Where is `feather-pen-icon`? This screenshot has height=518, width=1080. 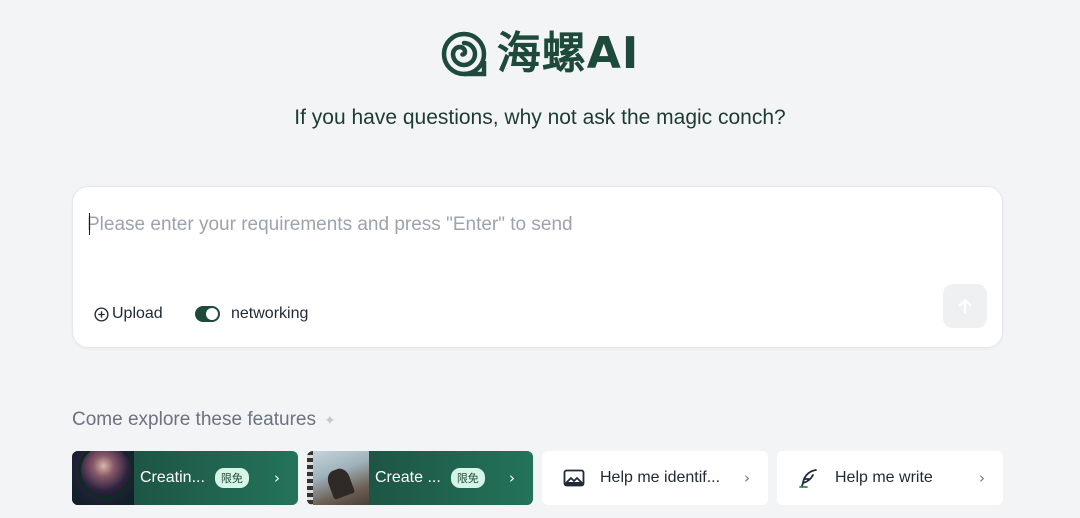
feather-pen-icon is located at coordinates (808, 478).